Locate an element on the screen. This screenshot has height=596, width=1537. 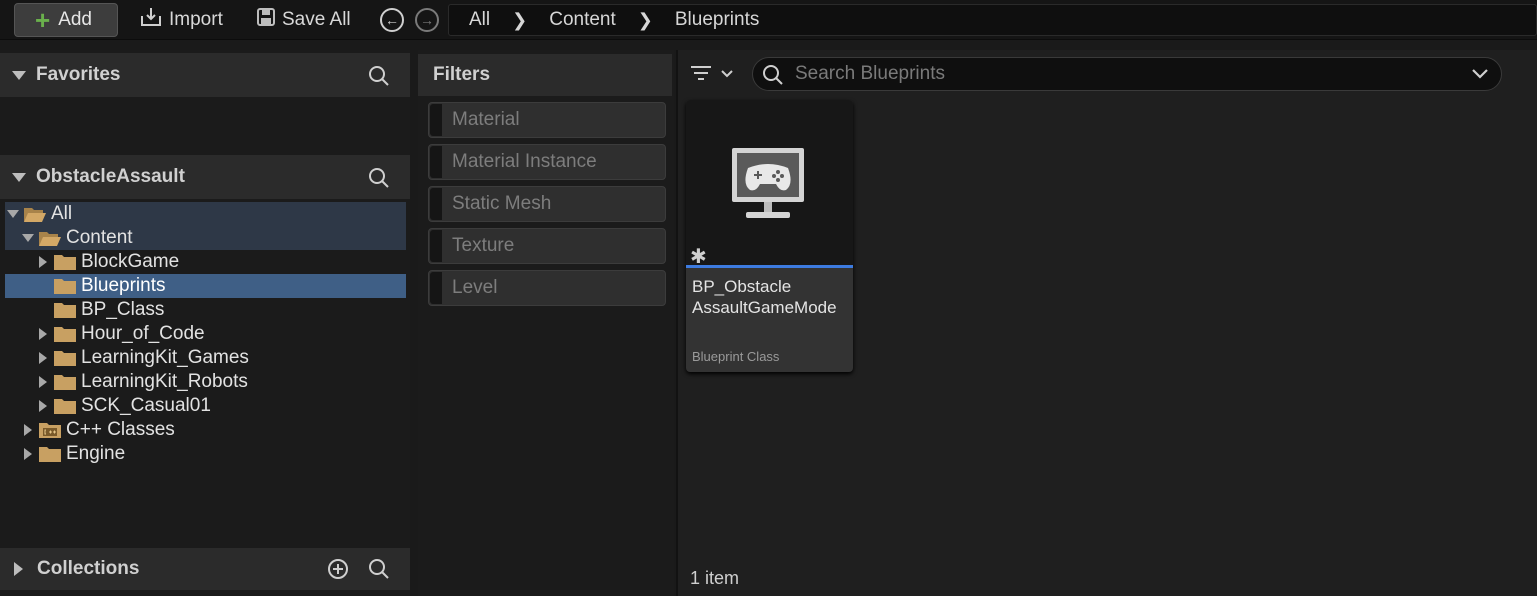
breadcrumb: All ❯ Content ❯ Blueprints is located at coordinates (992, 20).